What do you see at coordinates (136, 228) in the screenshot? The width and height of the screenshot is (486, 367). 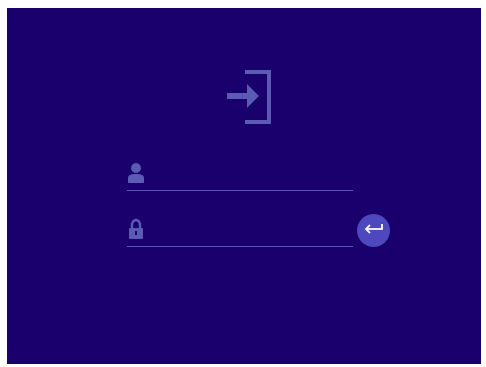 I see `lock-icon` at bounding box center [136, 228].